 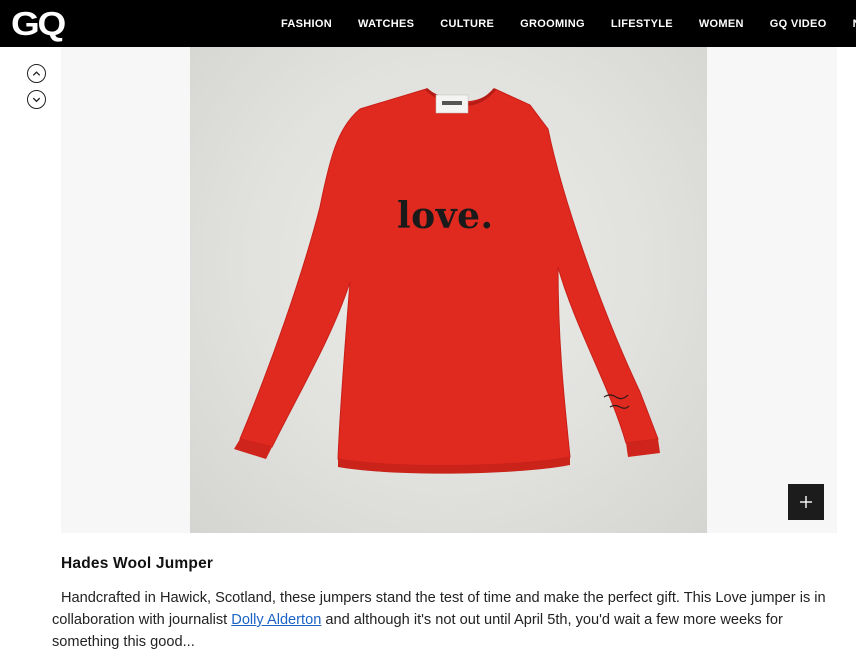 I want to click on expand-image-button, so click(x=806, y=502).